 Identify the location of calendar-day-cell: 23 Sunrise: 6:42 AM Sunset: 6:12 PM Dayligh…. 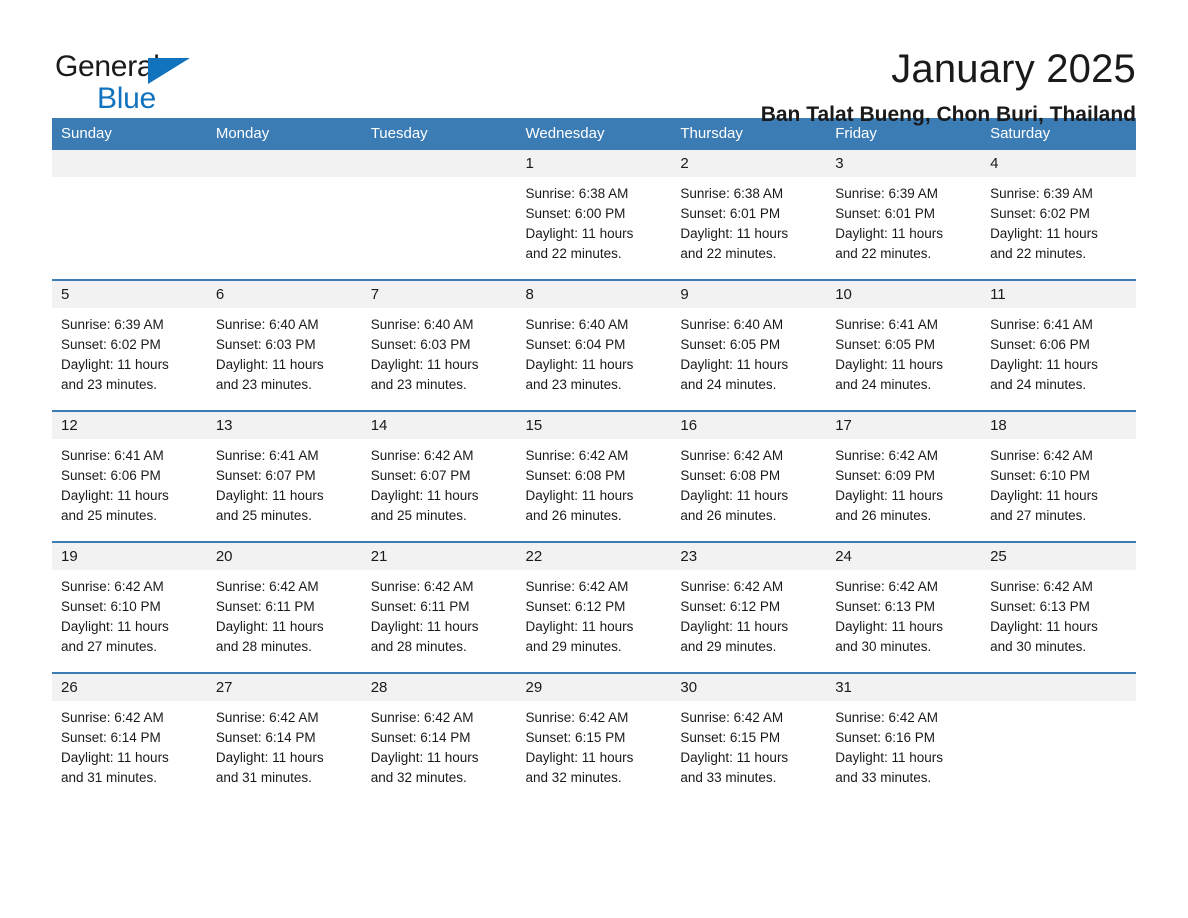
(749, 607).